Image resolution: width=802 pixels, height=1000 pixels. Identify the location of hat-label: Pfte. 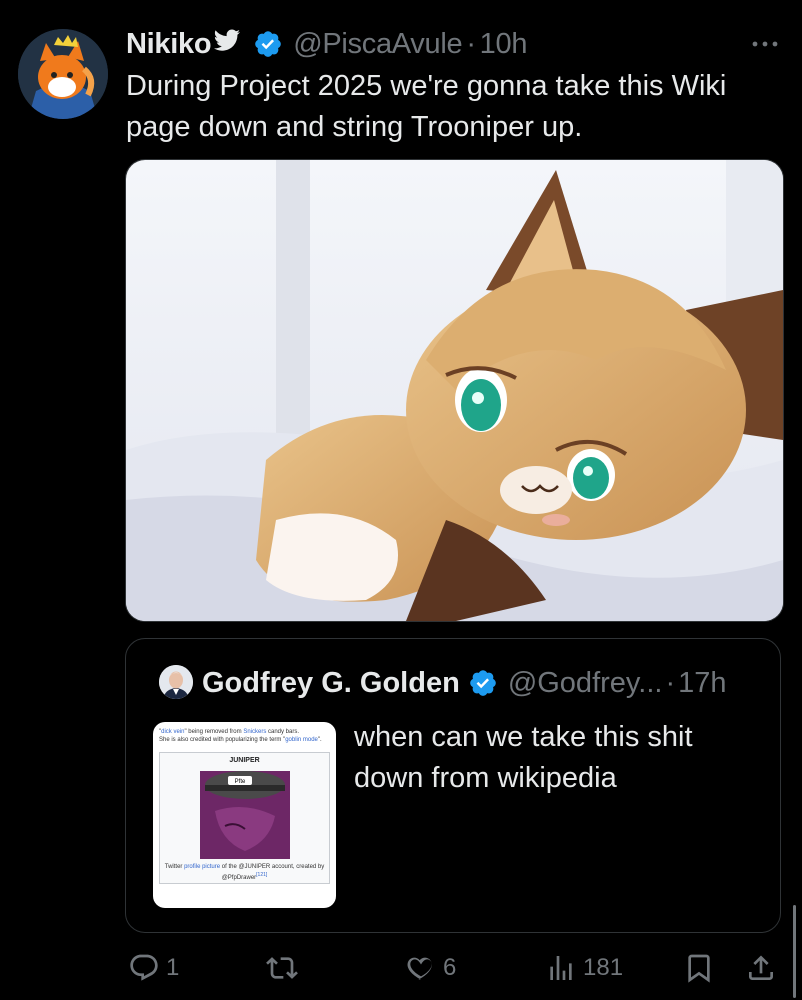
(240, 782).